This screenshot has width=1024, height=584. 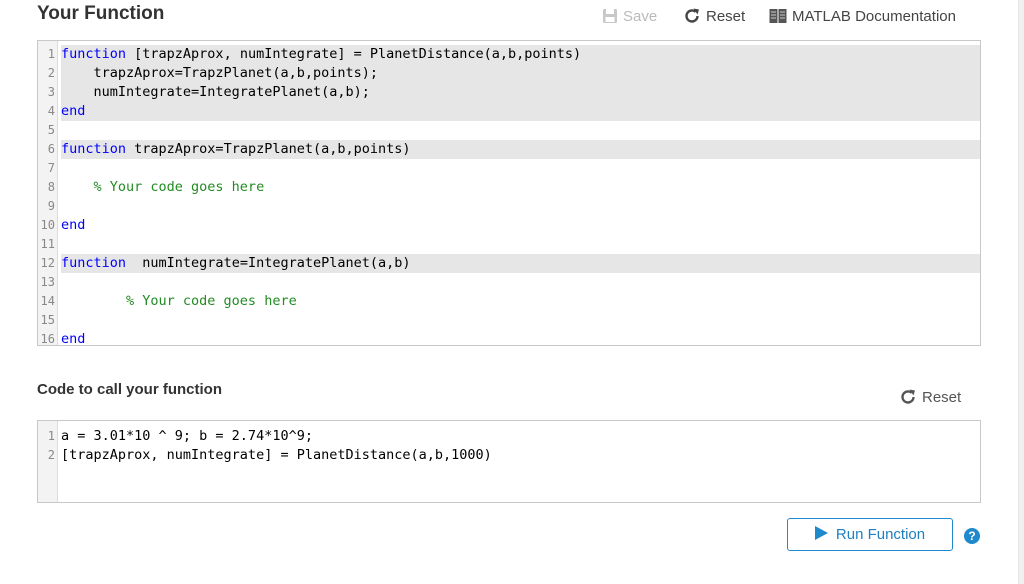 What do you see at coordinates (51, 92) in the screenshot?
I see `line-number: 3` at bounding box center [51, 92].